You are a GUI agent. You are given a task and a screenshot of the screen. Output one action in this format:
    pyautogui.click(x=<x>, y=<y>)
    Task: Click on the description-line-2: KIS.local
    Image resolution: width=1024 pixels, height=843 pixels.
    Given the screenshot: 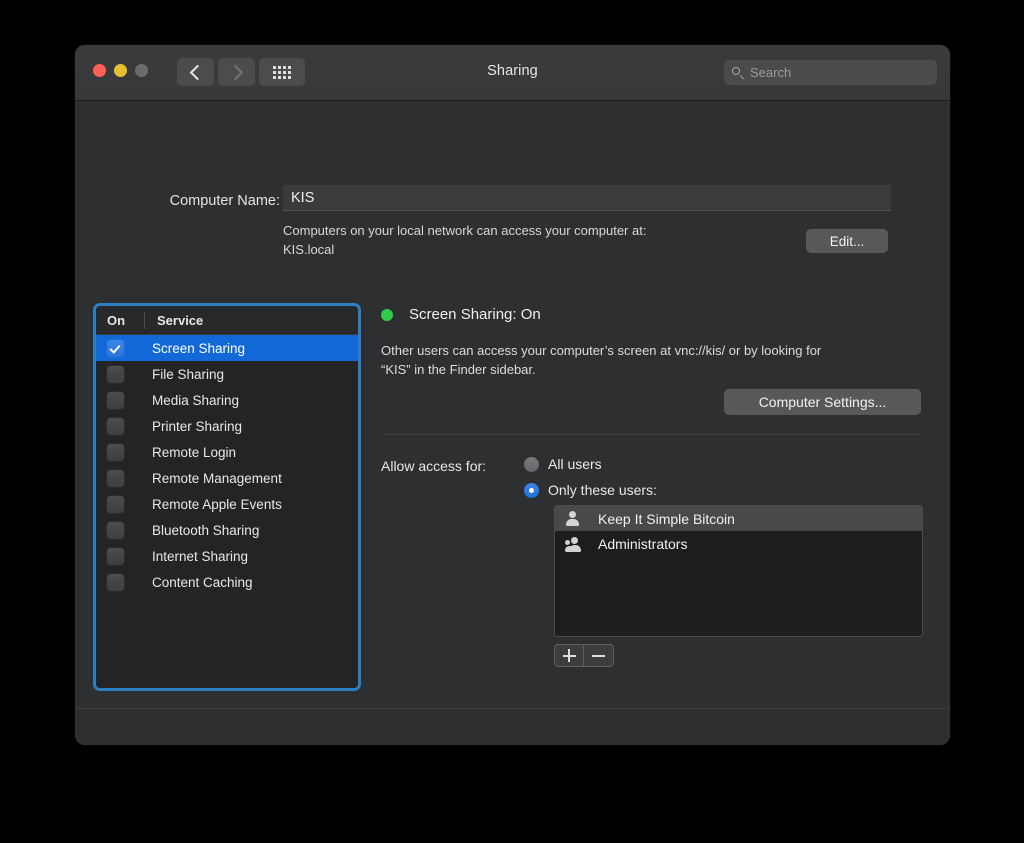 What is the action you would take?
    pyautogui.click(x=309, y=249)
    